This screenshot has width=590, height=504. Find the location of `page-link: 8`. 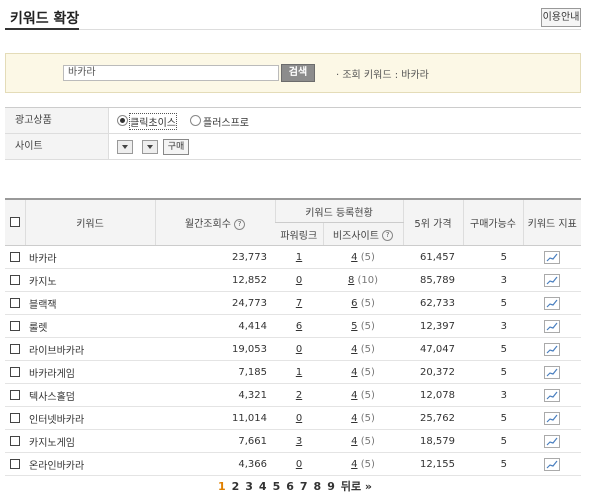

page-link: 8 is located at coordinates (318, 486).